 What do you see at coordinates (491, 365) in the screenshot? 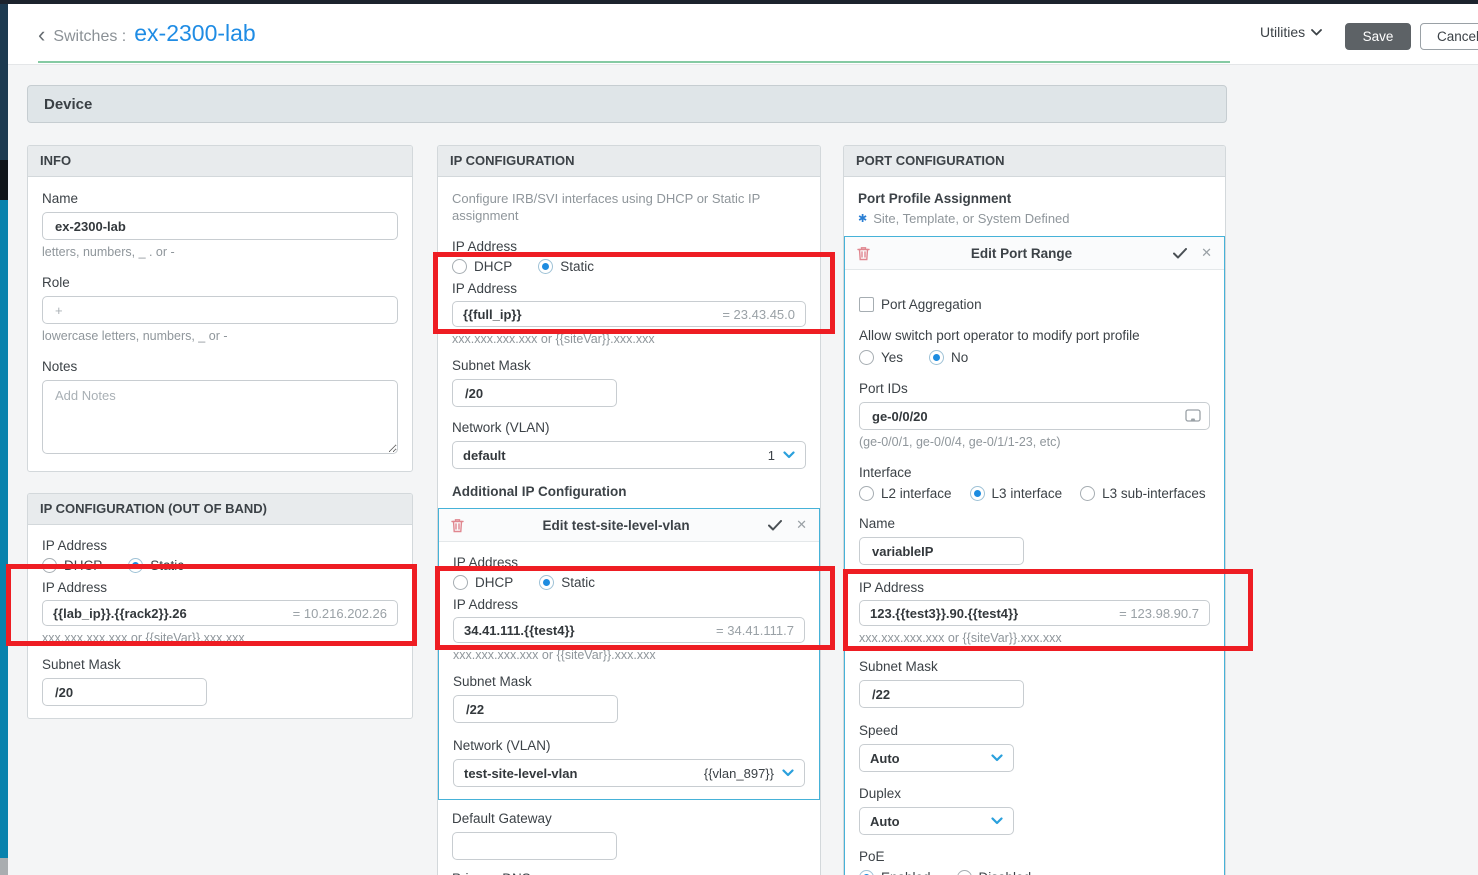
I see `subnet-label: Subnet Mask` at bounding box center [491, 365].